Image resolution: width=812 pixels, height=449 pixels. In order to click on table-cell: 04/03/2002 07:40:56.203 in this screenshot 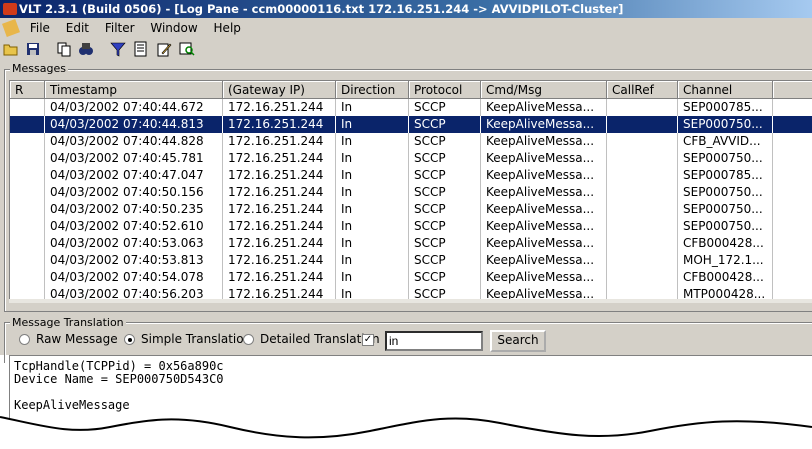, I will do `click(134, 292)`.